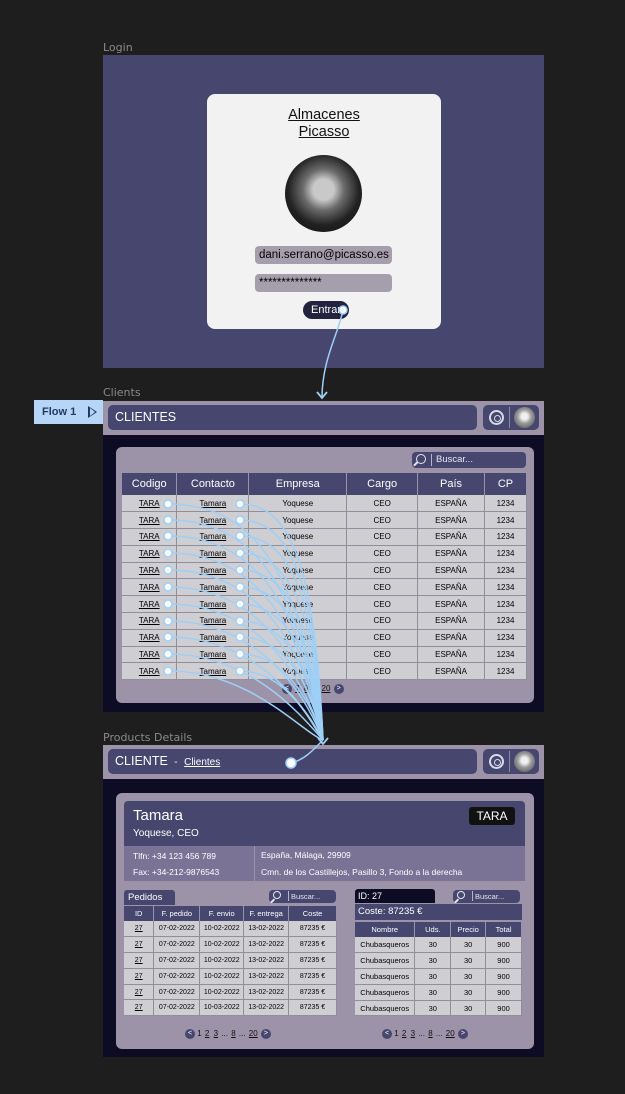 This screenshot has height=1094, width=625. Describe the element at coordinates (326, 310) in the screenshot. I see `enter-button: Entrar` at that location.